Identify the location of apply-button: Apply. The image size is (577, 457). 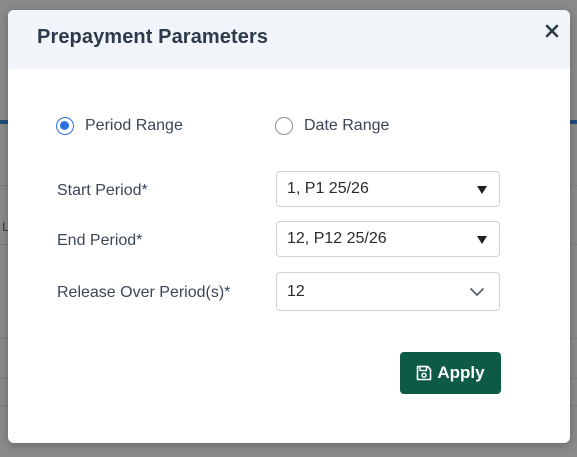
(450, 373).